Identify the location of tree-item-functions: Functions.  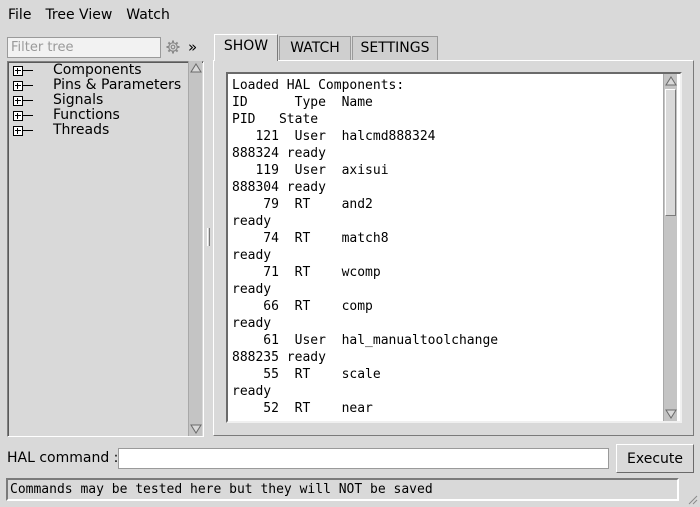
(96, 115).